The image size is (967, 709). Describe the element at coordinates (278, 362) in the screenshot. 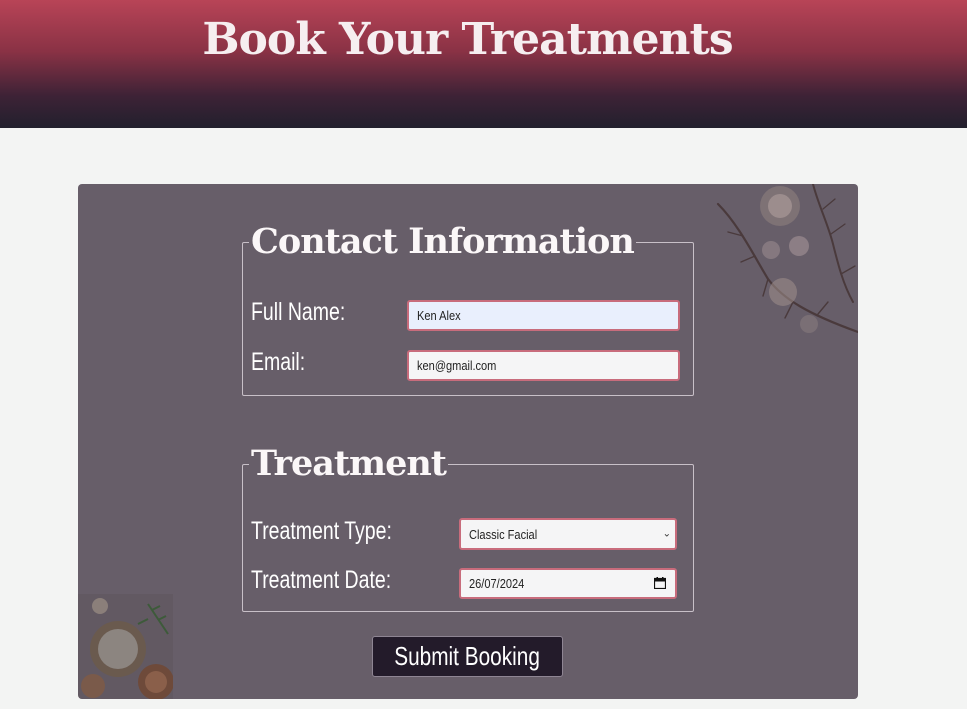

I see `email-label: Email:` at that location.